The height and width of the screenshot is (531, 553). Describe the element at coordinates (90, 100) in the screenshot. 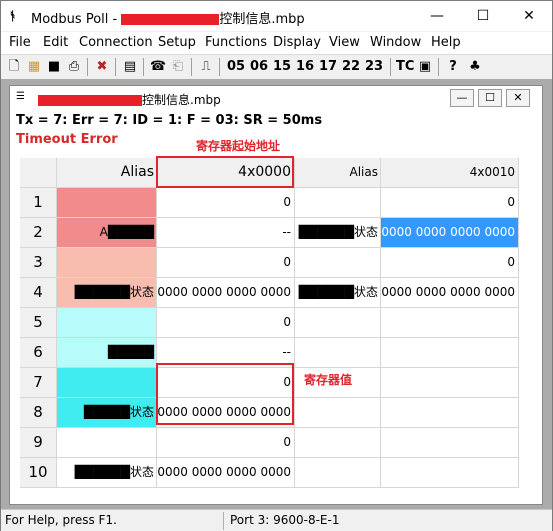

I see `redacted-block` at that location.